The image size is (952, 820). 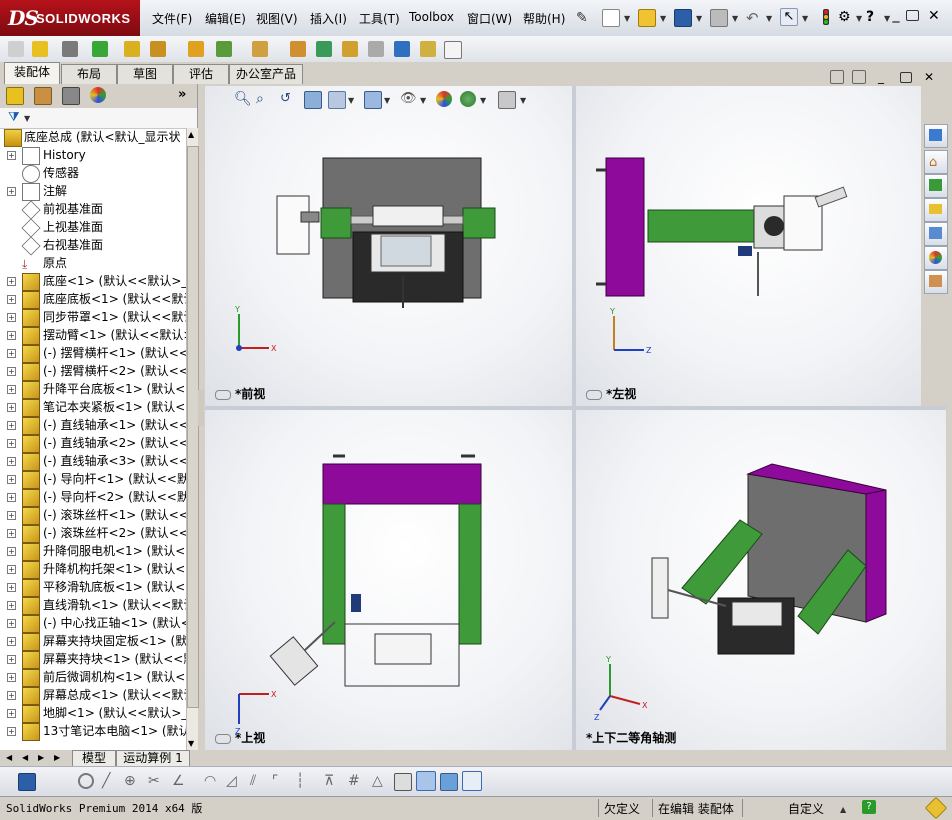 What do you see at coordinates (27, 118) in the screenshot?
I see `filter-dropdown-icon: ▼` at bounding box center [27, 118].